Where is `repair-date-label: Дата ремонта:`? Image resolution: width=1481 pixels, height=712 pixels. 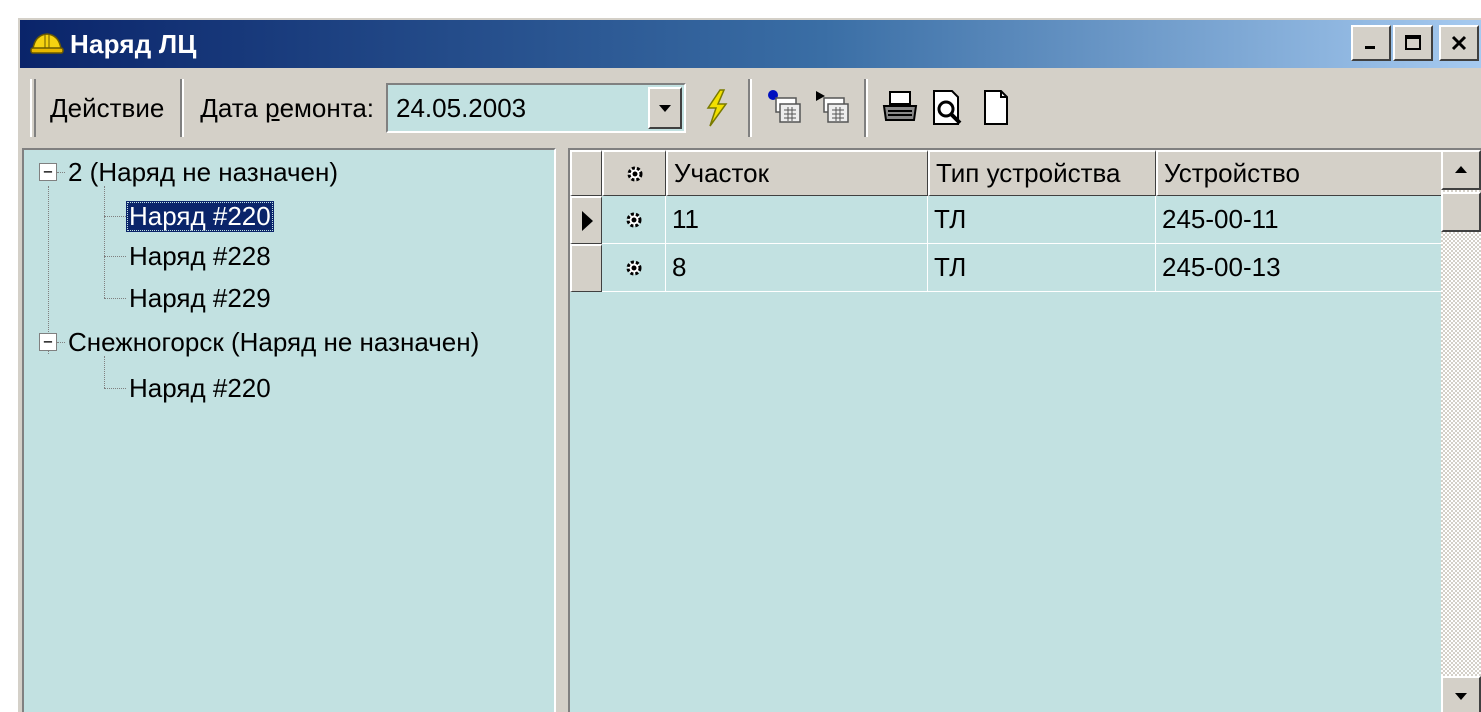
repair-date-label: Дата ремонта: is located at coordinates (287, 108).